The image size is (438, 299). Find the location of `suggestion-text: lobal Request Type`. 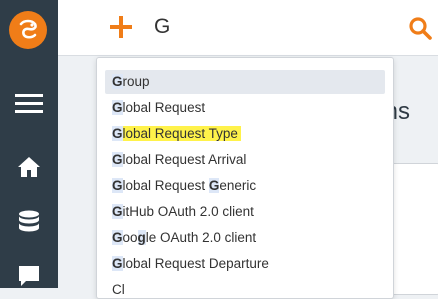

suggestion-text: lobal Request Type is located at coordinates (180, 133).